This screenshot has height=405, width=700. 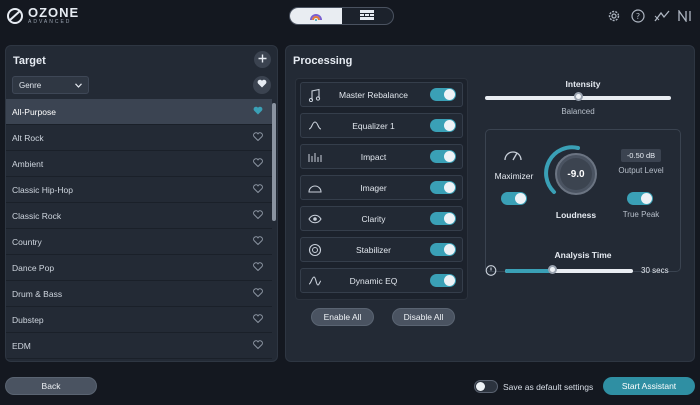 I want to click on genre-select-value: Genre, so click(x=30, y=85).